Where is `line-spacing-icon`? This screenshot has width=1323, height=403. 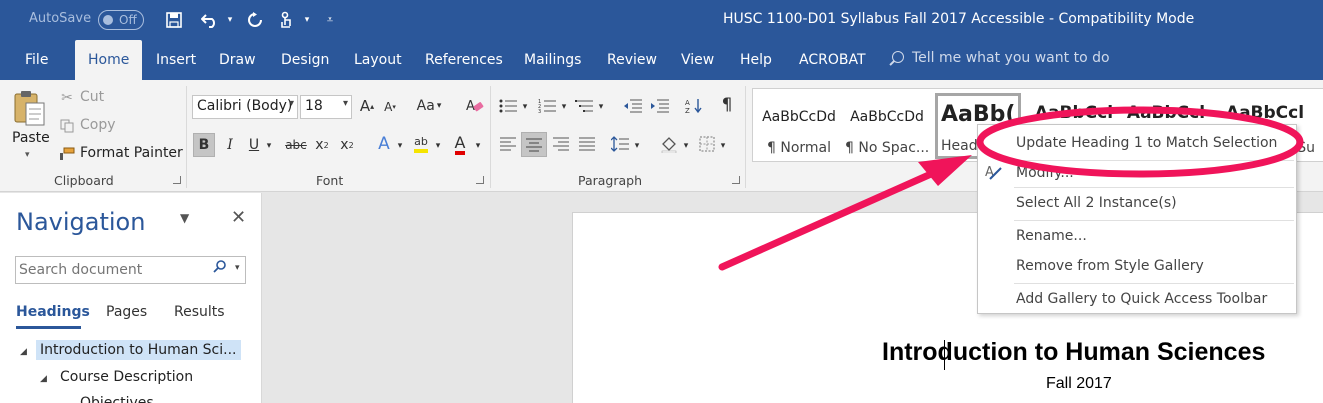
line-spacing-icon is located at coordinates (620, 144).